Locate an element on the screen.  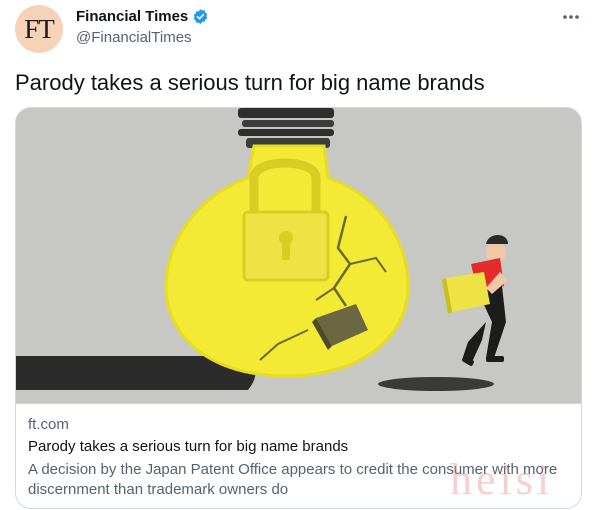
avatar: FT is located at coordinates (39, 29).